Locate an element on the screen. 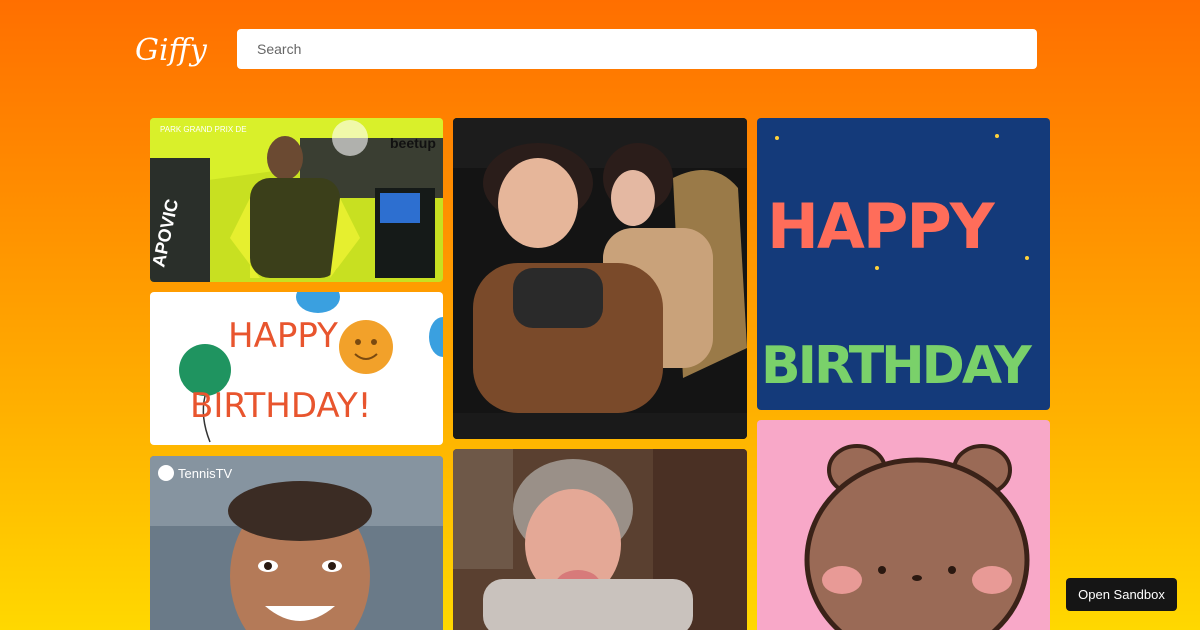 This screenshot has width=1200, height=630. gif-grandma-birthday-cake is located at coordinates (600, 539).